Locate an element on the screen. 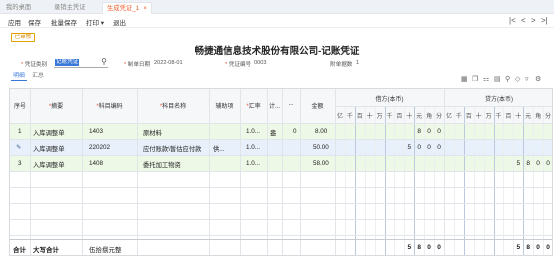  next-record-icon: > is located at coordinates (533, 20).